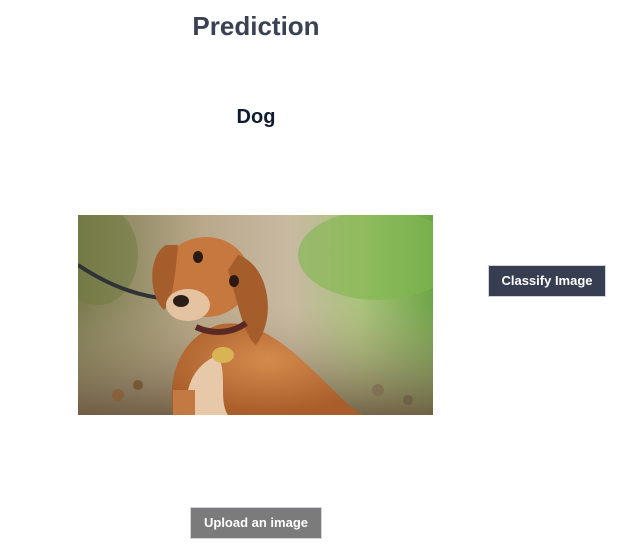  What do you see at coordinates (256, 117) in the screenshot?
I see `prediction-result: Dog` at bounding box center [256, 117].